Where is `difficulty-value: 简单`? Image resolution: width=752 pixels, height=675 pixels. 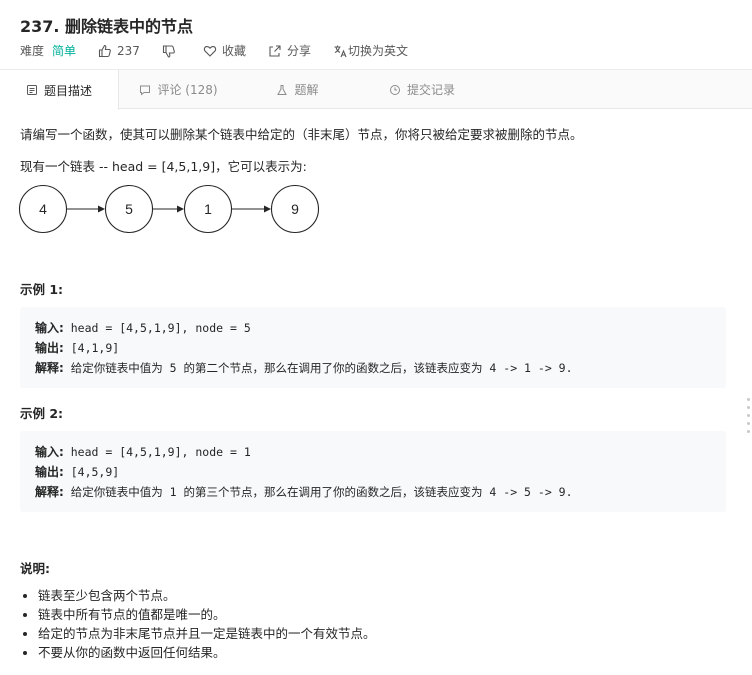
difficulty-value: 简单 is located at coordinates (64, 51).